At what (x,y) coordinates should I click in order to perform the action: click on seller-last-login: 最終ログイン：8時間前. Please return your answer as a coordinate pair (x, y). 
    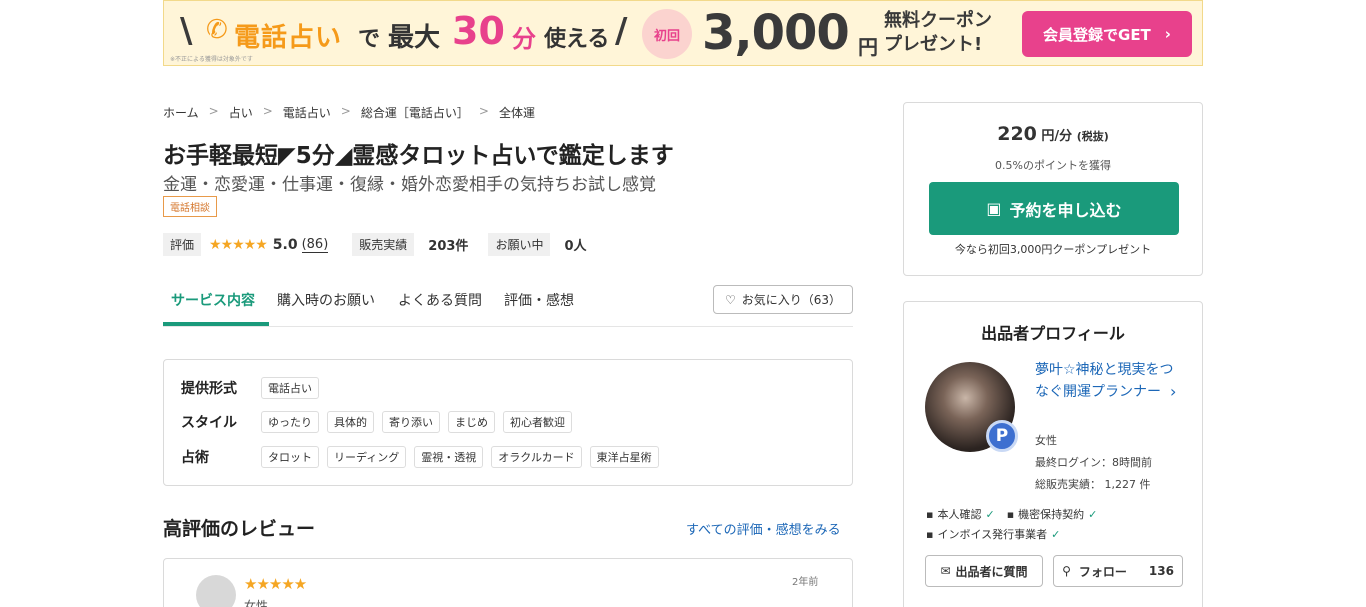
    Looking at the image, I should click on (1093, 462).